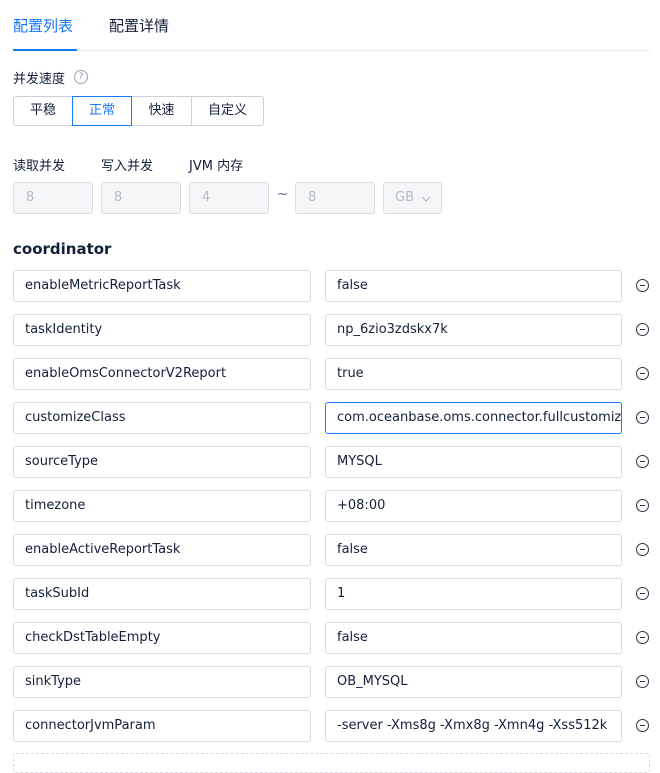 This screenshot has width=660, height=773. I want to click on param-key-input: checkDstTableEmpty, so click(162, 638).